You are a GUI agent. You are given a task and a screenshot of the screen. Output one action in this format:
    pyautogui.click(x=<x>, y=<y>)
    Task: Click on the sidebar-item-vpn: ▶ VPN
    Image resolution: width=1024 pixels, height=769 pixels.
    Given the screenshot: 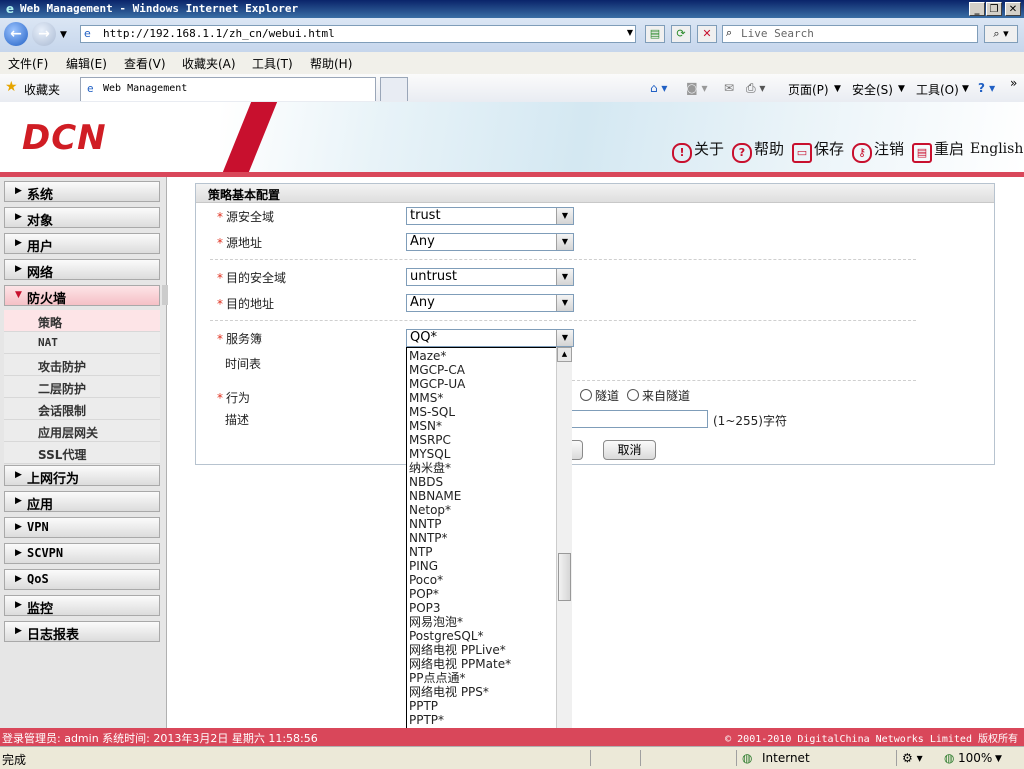 What is the action you would take?
    pyautogui.click(x=82, y=527)
    